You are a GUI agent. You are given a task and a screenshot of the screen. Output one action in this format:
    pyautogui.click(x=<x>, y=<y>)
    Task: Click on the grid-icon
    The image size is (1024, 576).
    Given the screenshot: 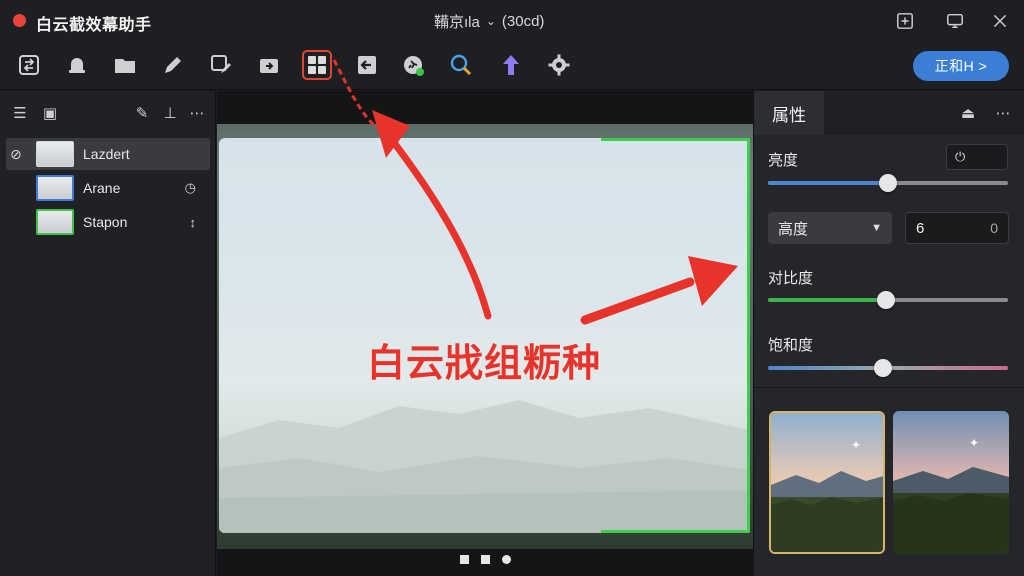 What is the action you would take?
    pyautogui.click(x=317, y=65)
    